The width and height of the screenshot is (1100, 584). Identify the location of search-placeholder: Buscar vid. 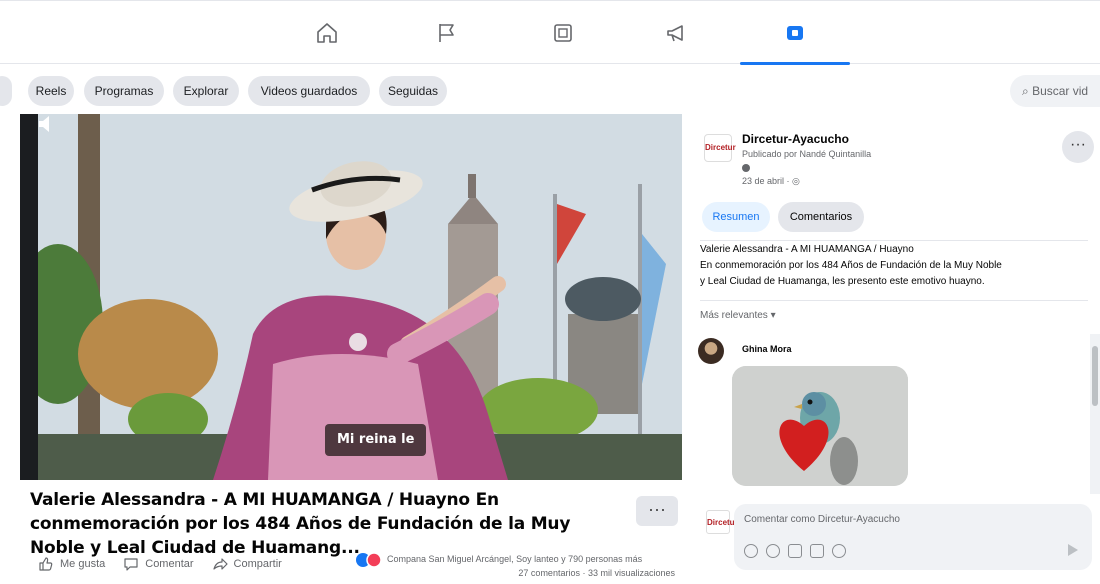
(1060, 91).